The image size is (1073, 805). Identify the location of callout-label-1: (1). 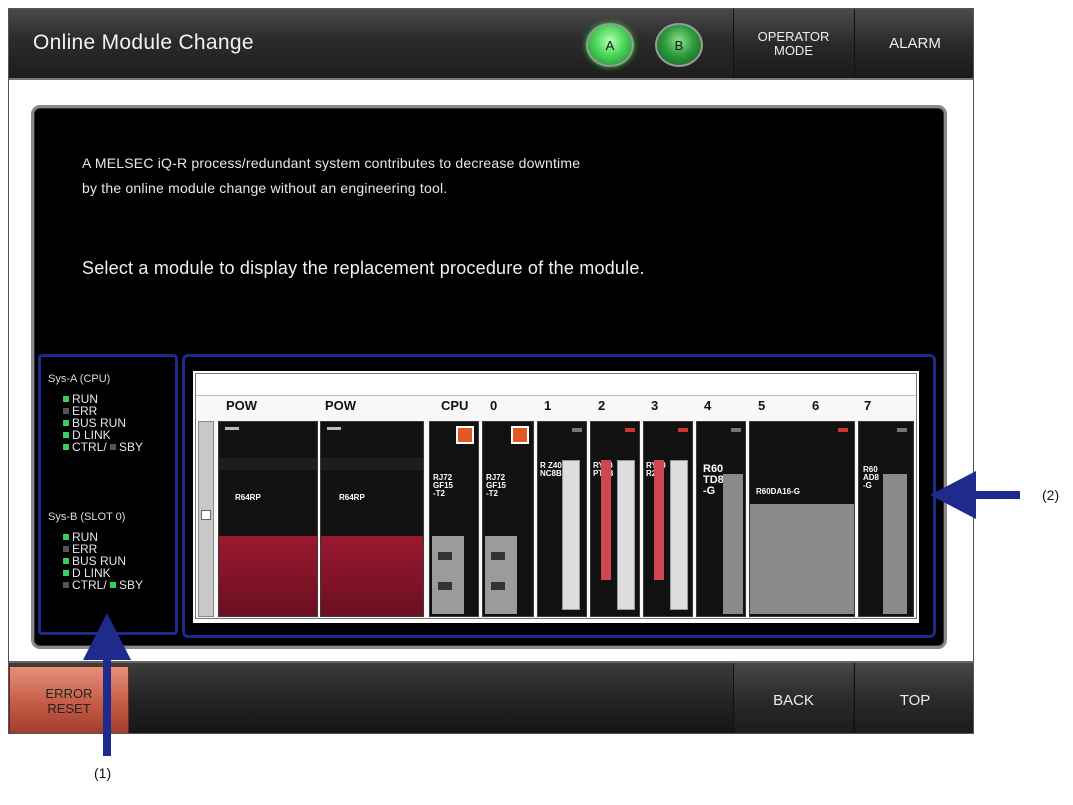
(103, 773).